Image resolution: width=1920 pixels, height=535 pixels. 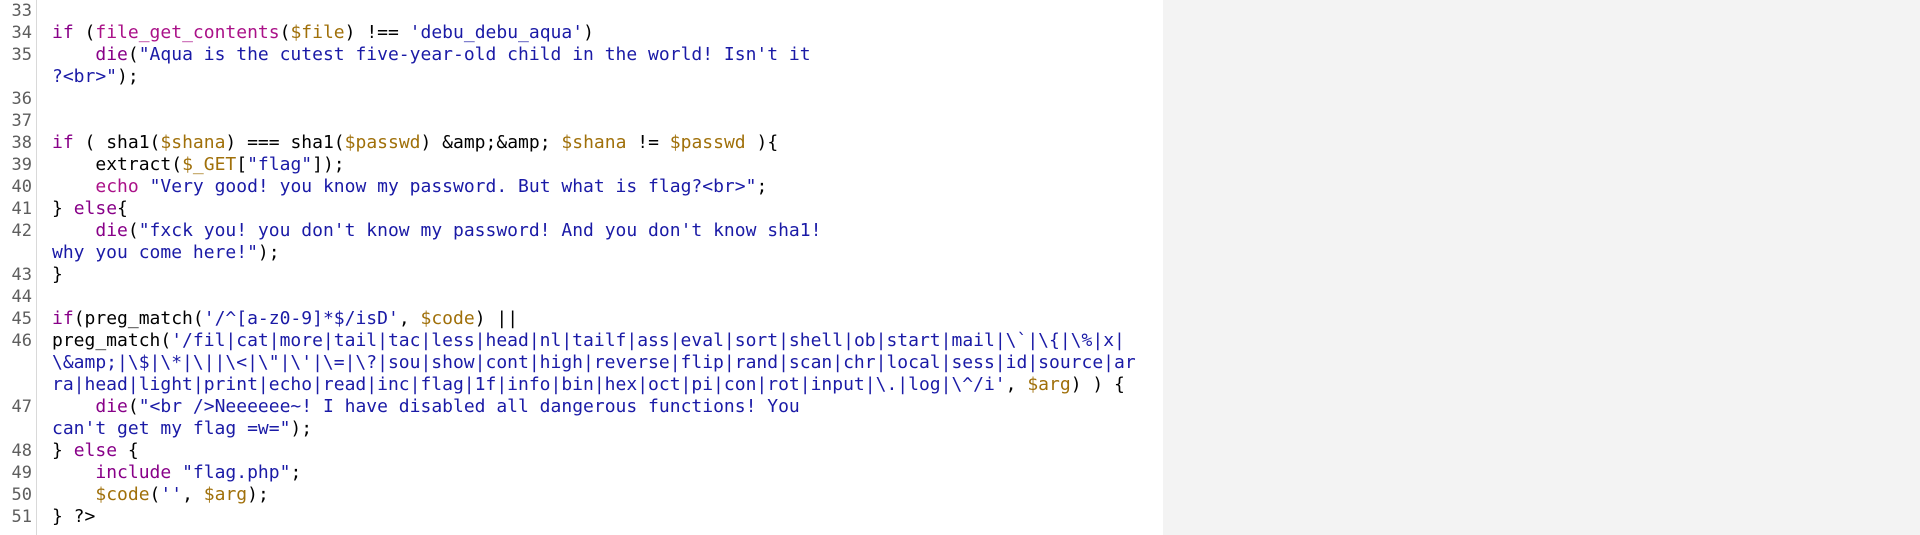 I want to click on code-line: 49 include "flag.php";, so click(x=571, y=473).